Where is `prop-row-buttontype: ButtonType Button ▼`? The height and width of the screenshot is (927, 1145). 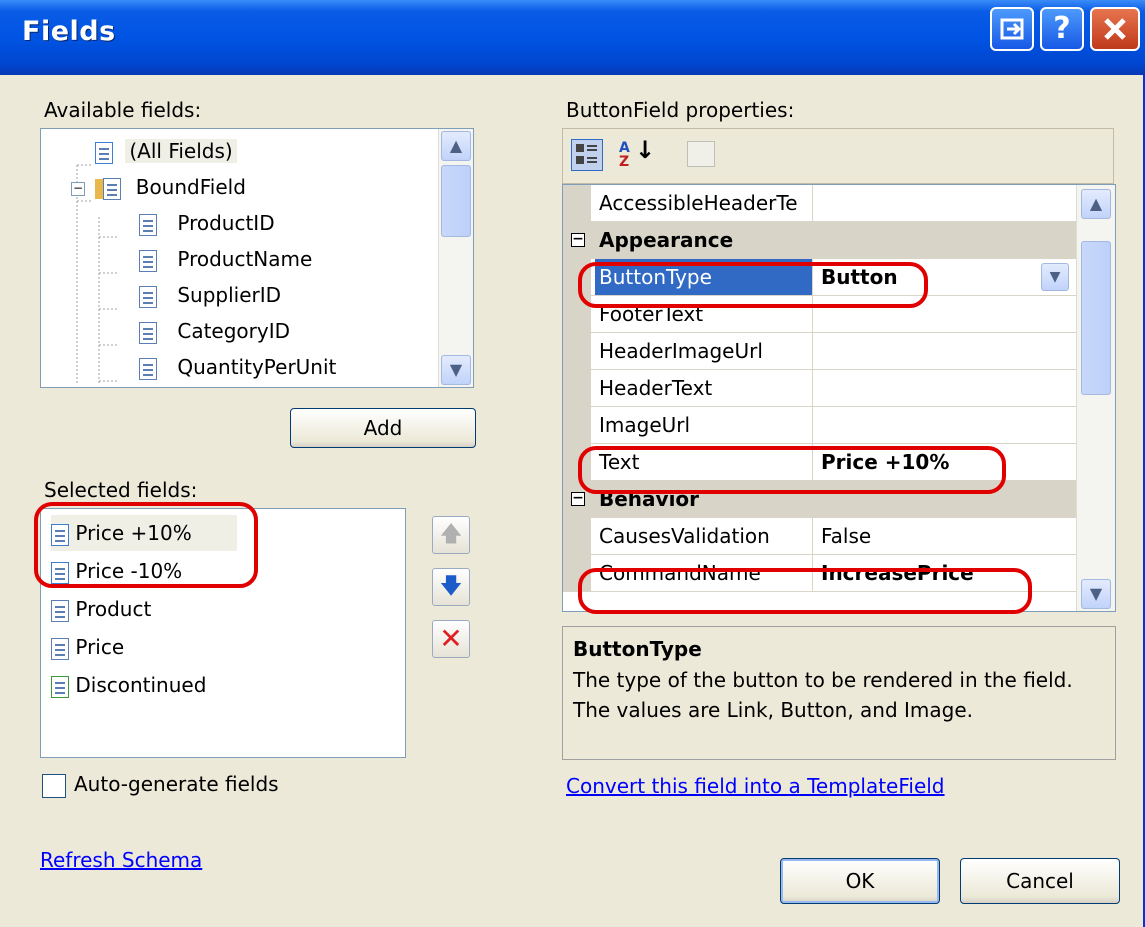 prop-row-buttontype: ButtonType Button ▼ is located at coordinates (820, 277).